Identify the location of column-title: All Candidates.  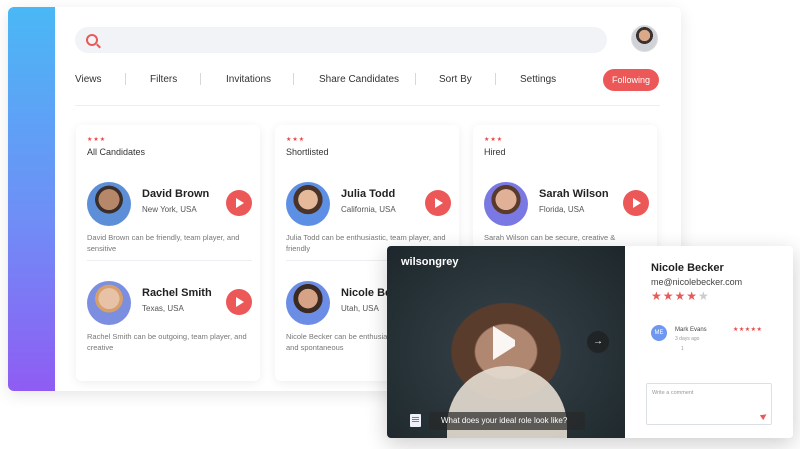
(116, 152).